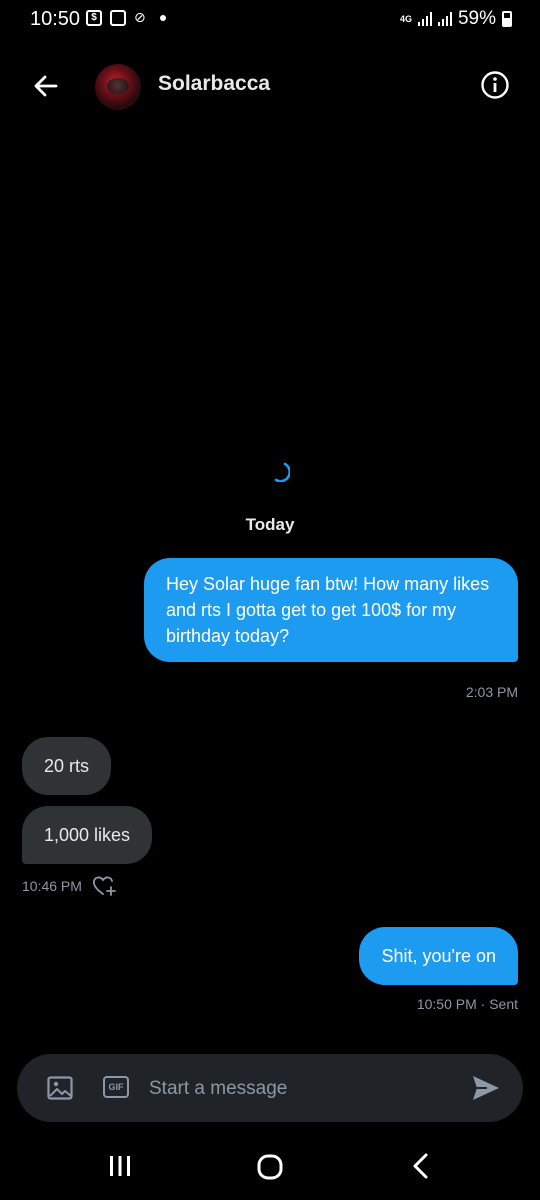 The width and height of the screenshot is (540, 1200). What do you see at coordinates (421, 1166) in the screenshot?
I see `back-icon` at bounding box center [421, 1166].